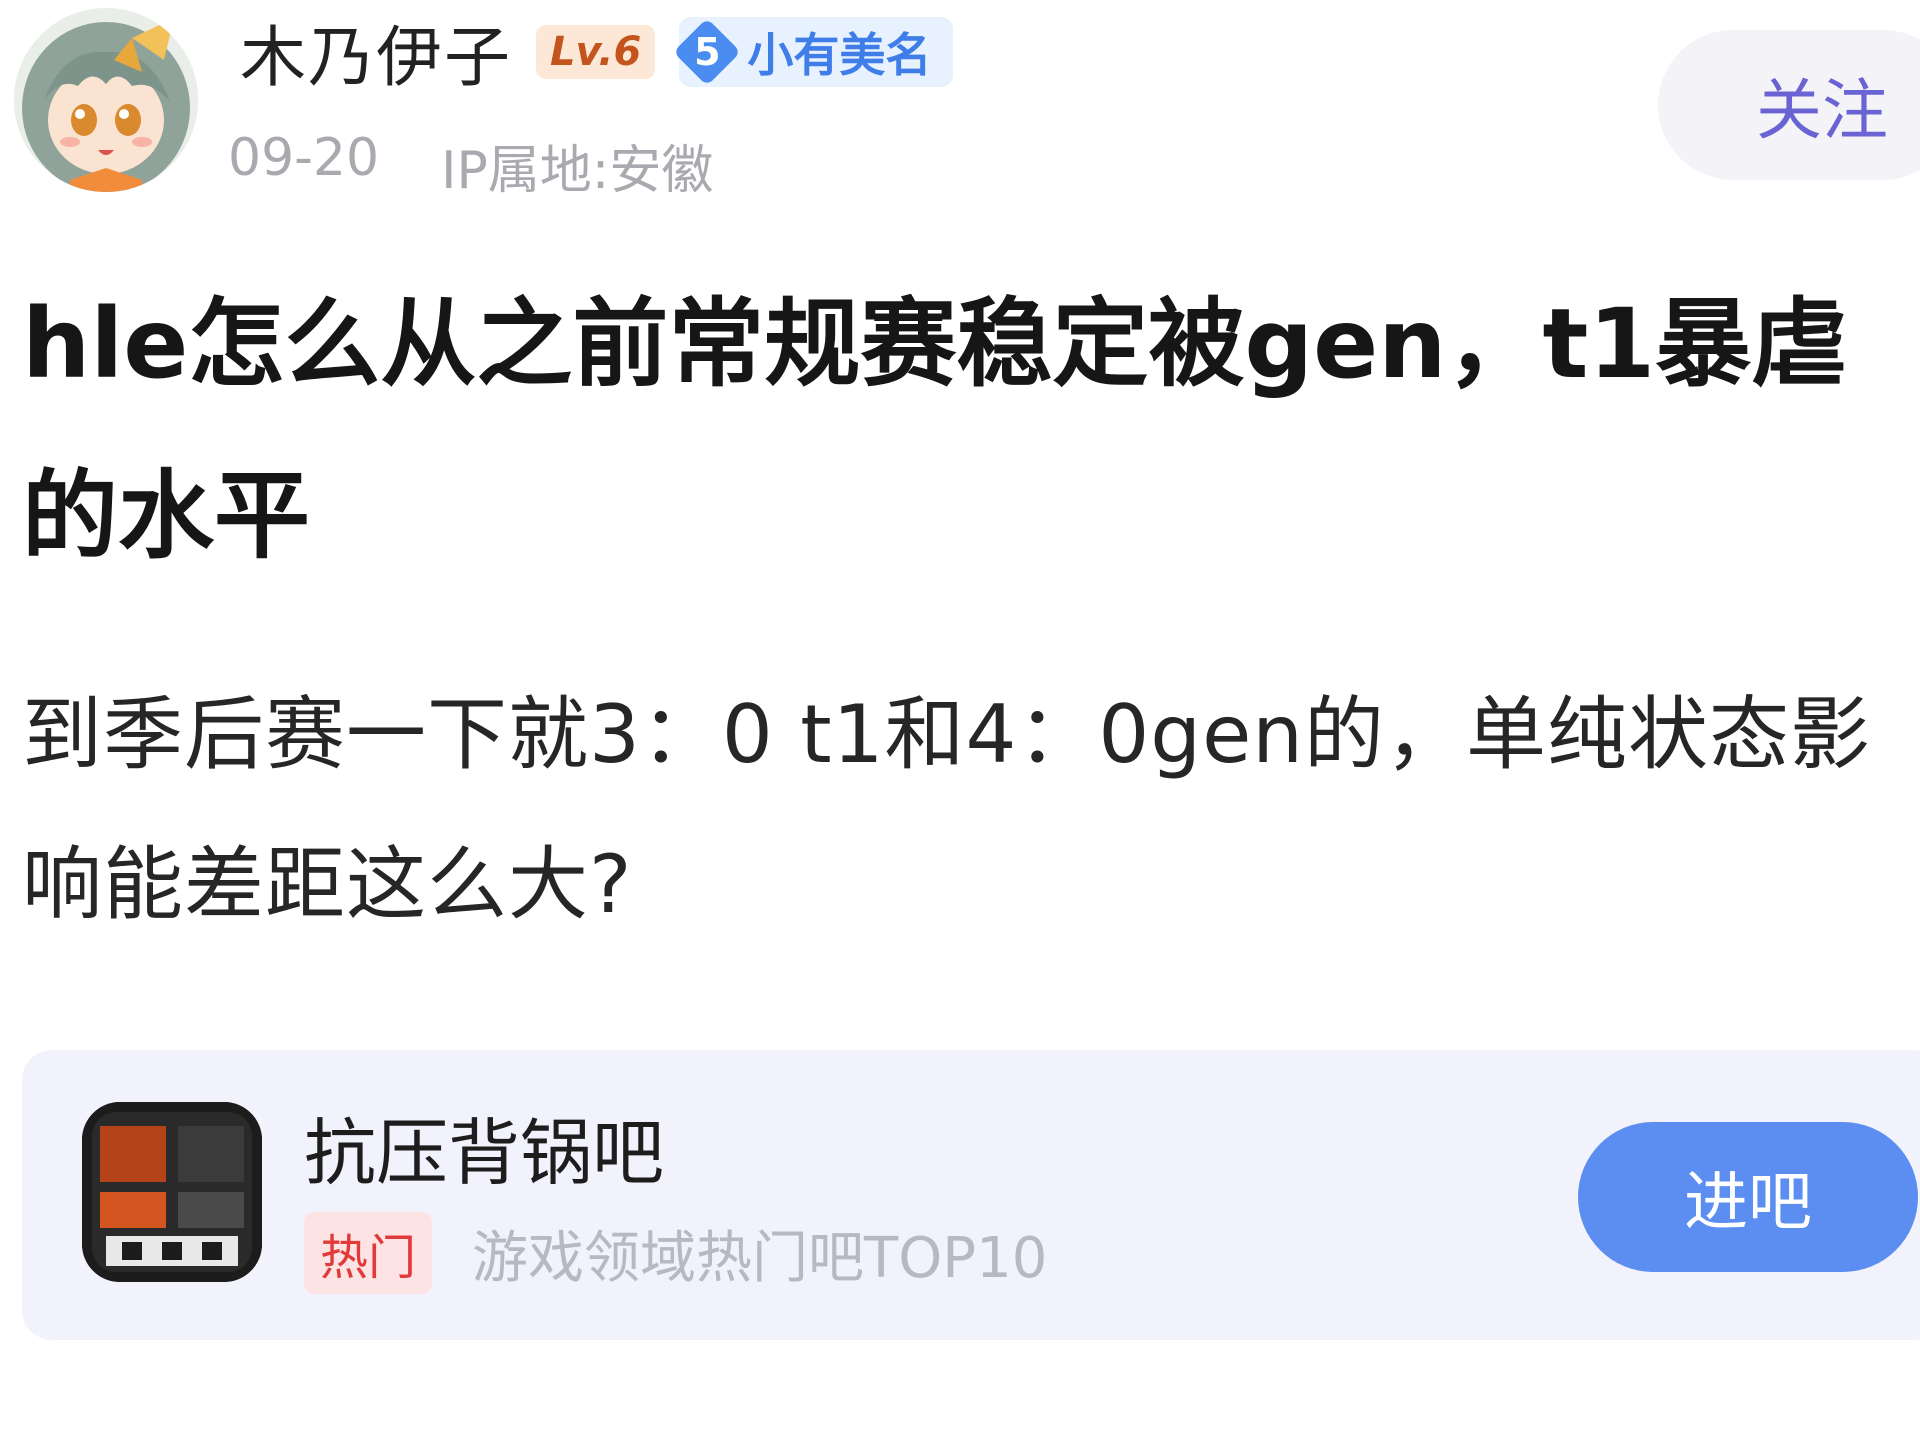  I want to click on forum-rank: 游戏领域热门吧TOP10, so click(760, 1258).